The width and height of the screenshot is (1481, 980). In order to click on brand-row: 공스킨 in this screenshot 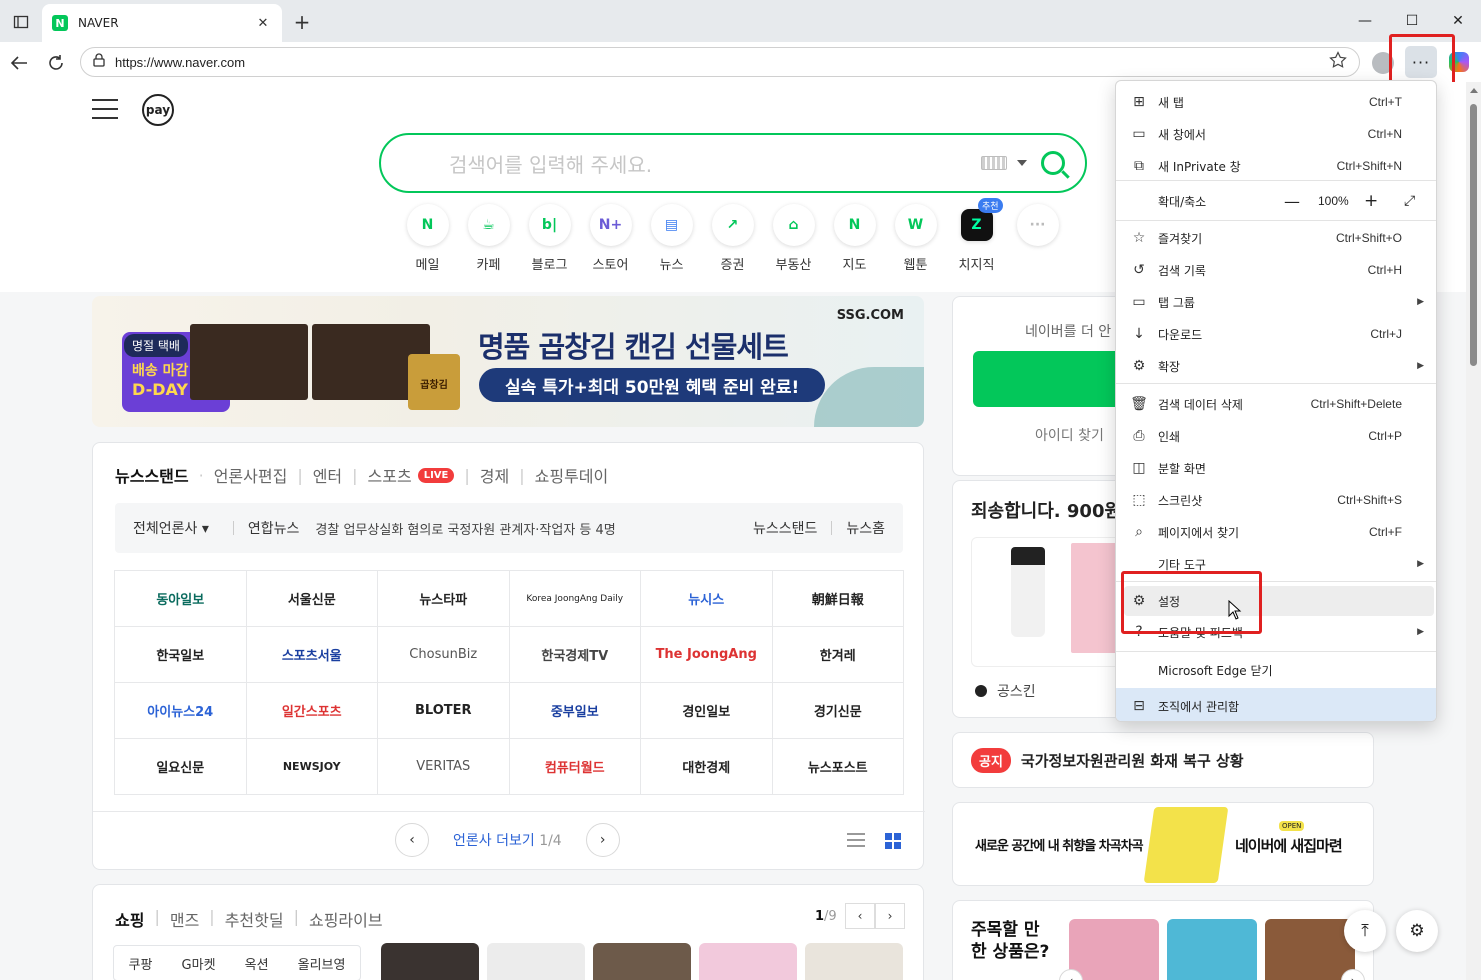, I will do `click(1005, 691)`.